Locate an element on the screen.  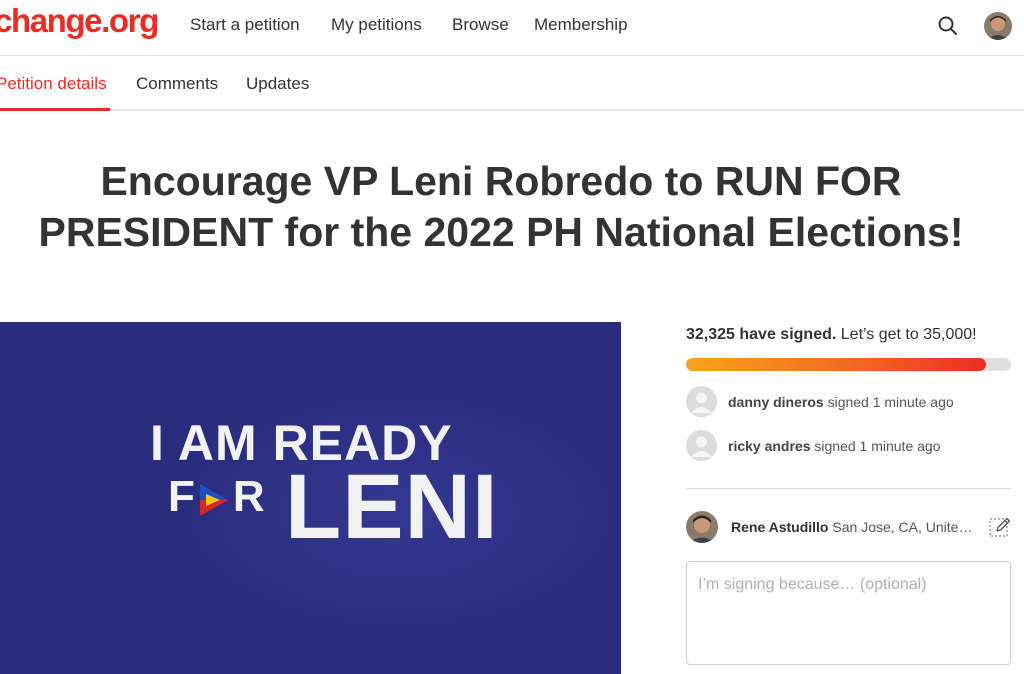
hero-text-for: F R is located at coordinates (216, 497).